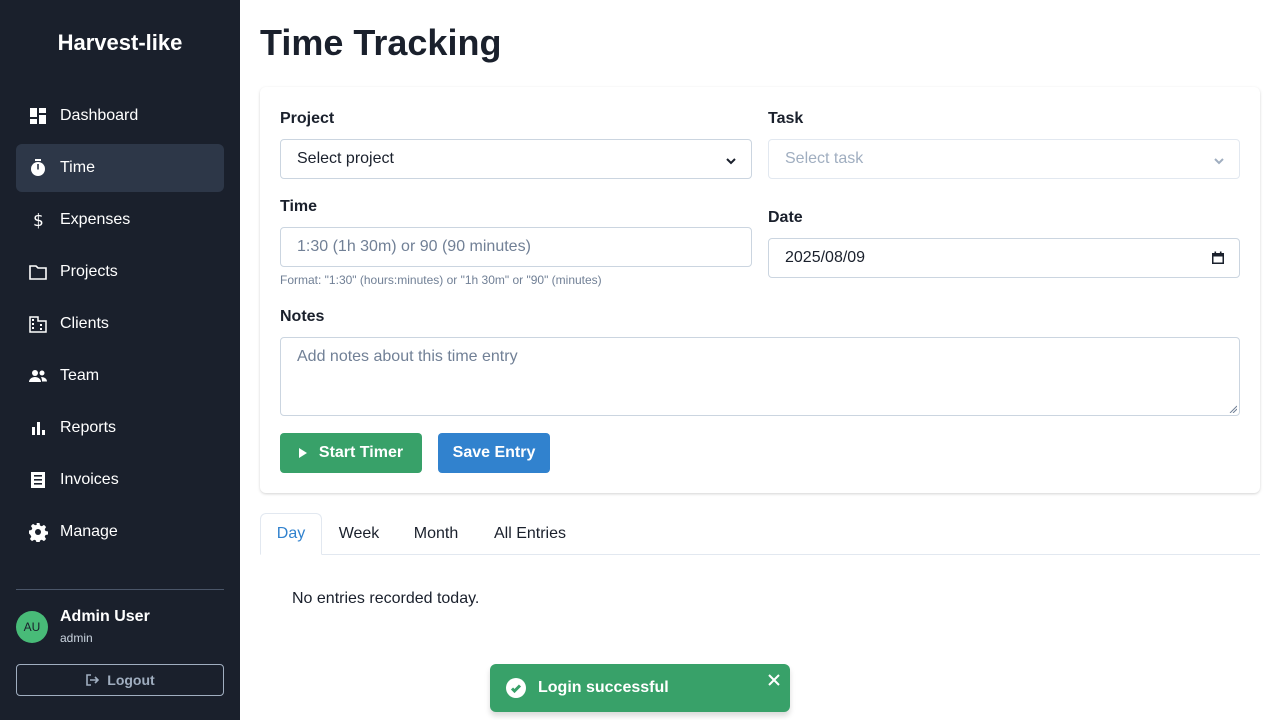 The image size is (1280, 720). What do you see at coordinates (786, 118) in the screenshot?
I see `task-label: Task` at bounding box center [786, 118].